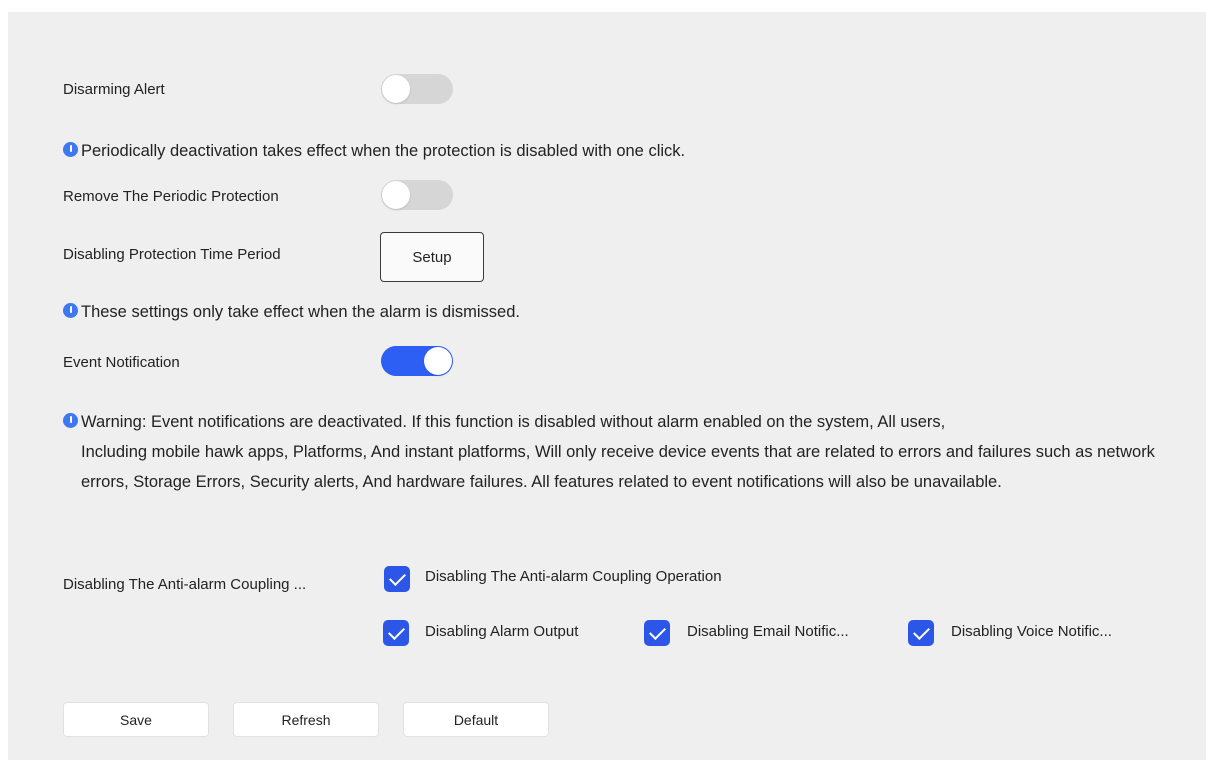 The height and width of the screenshot is (760, 1206). I want to click on default-button: Default, so click(476, 719).